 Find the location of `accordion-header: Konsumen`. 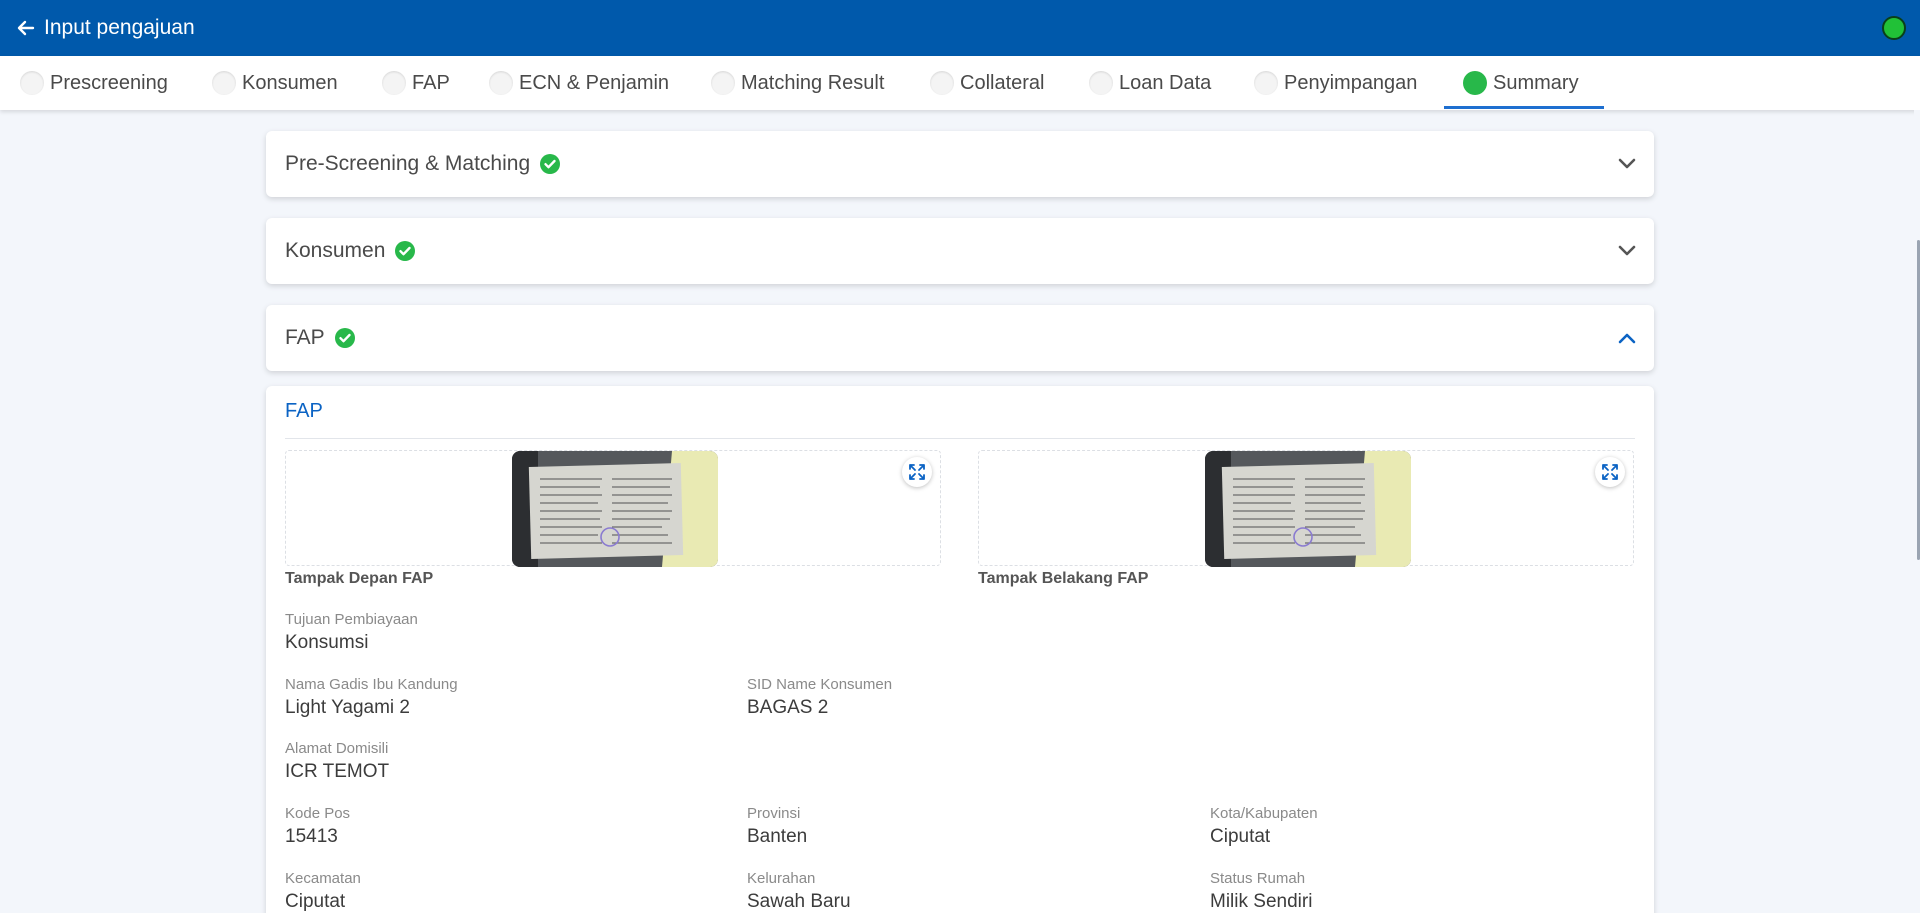

accordion-header: Konsumen is located at coordinates (960, 251).